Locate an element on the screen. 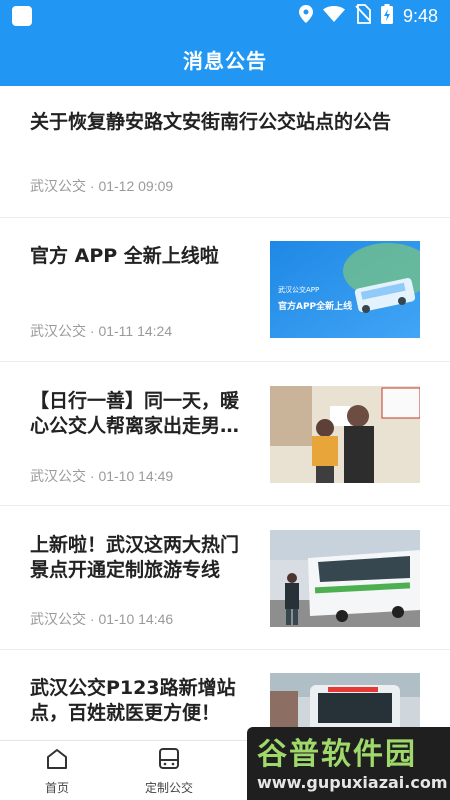  news-meta: 武汉公交 · 01-11 14:24 is located at coordinates (101, 331).